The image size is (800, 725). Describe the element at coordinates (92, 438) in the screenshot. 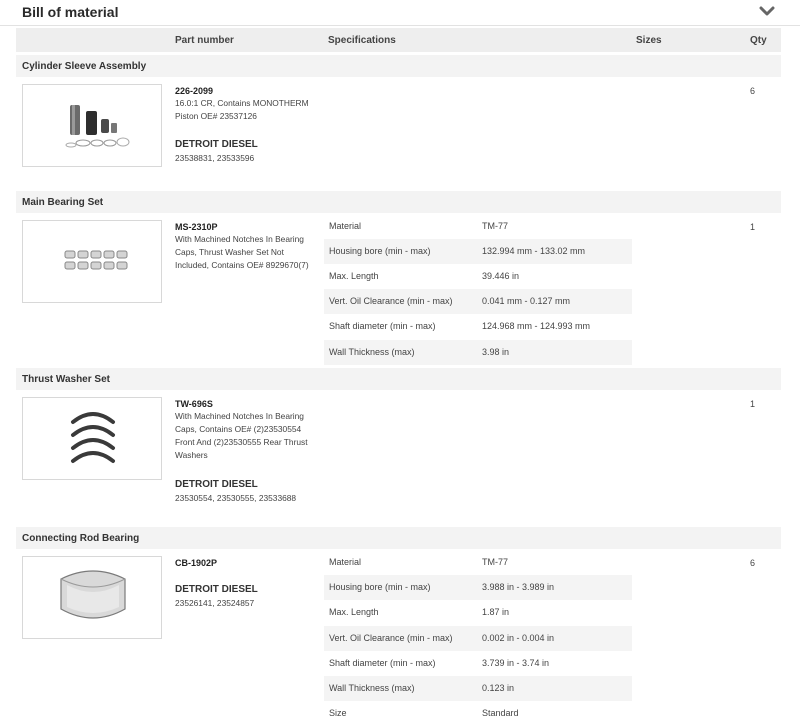

I see `product-image-thrust-washer` at that location.